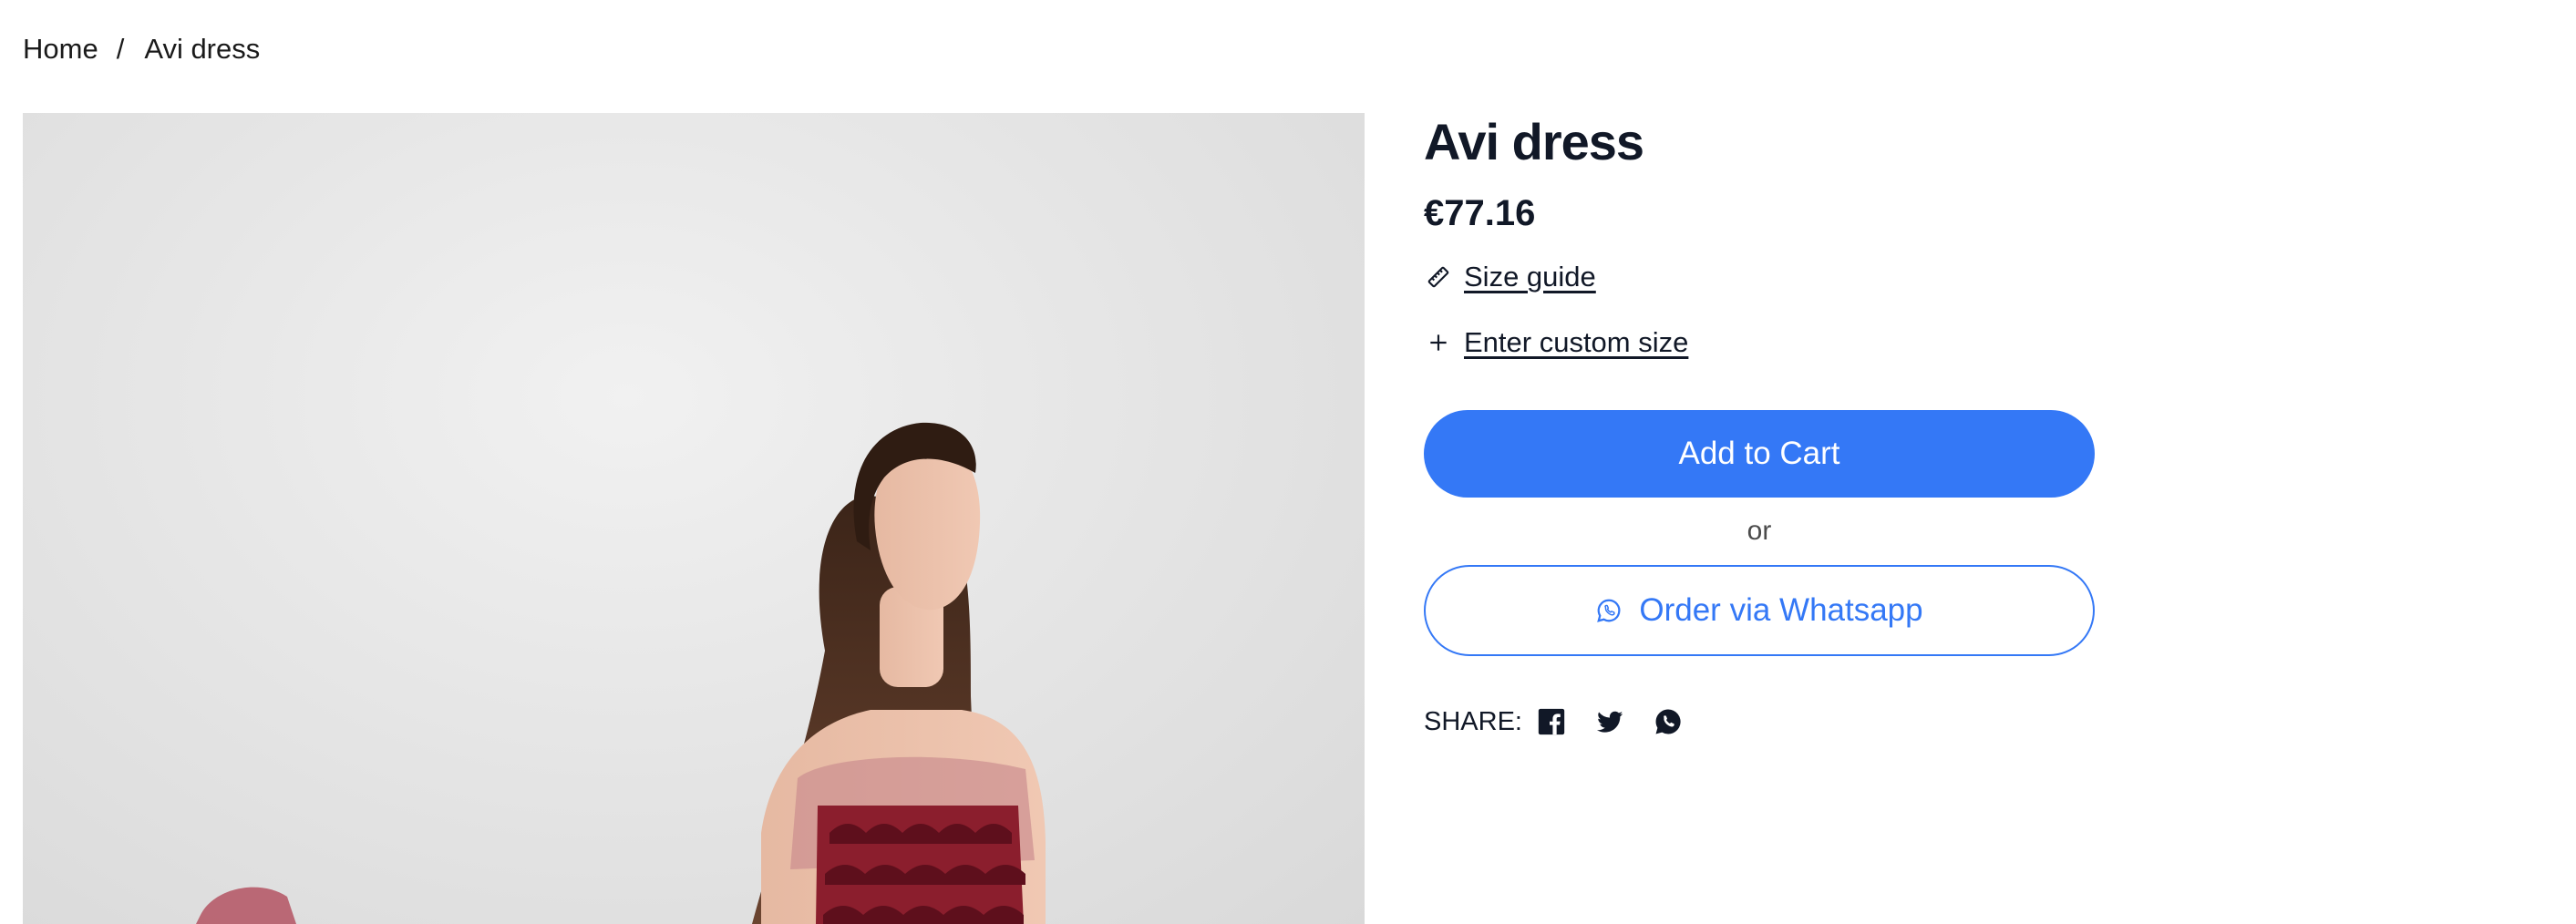  I want to click on plus-icon, so click(1438, 342).